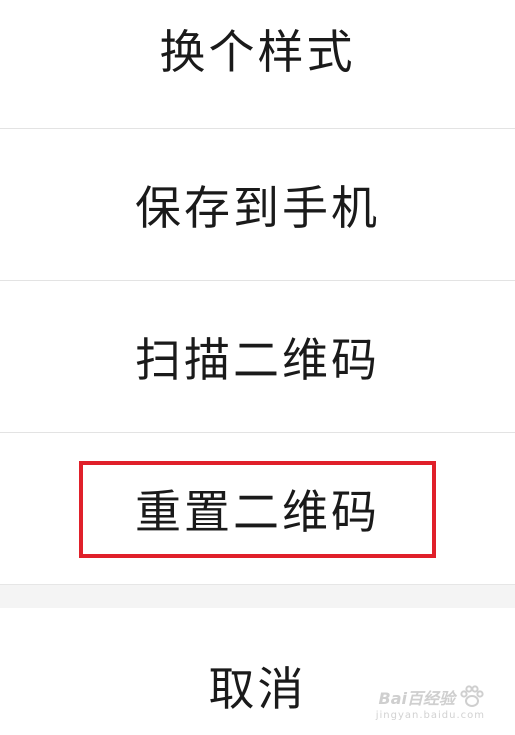  Describe the element at coordinates (257, 52) in the screenshot. I see `change-style-label: 换个样式` at that location.